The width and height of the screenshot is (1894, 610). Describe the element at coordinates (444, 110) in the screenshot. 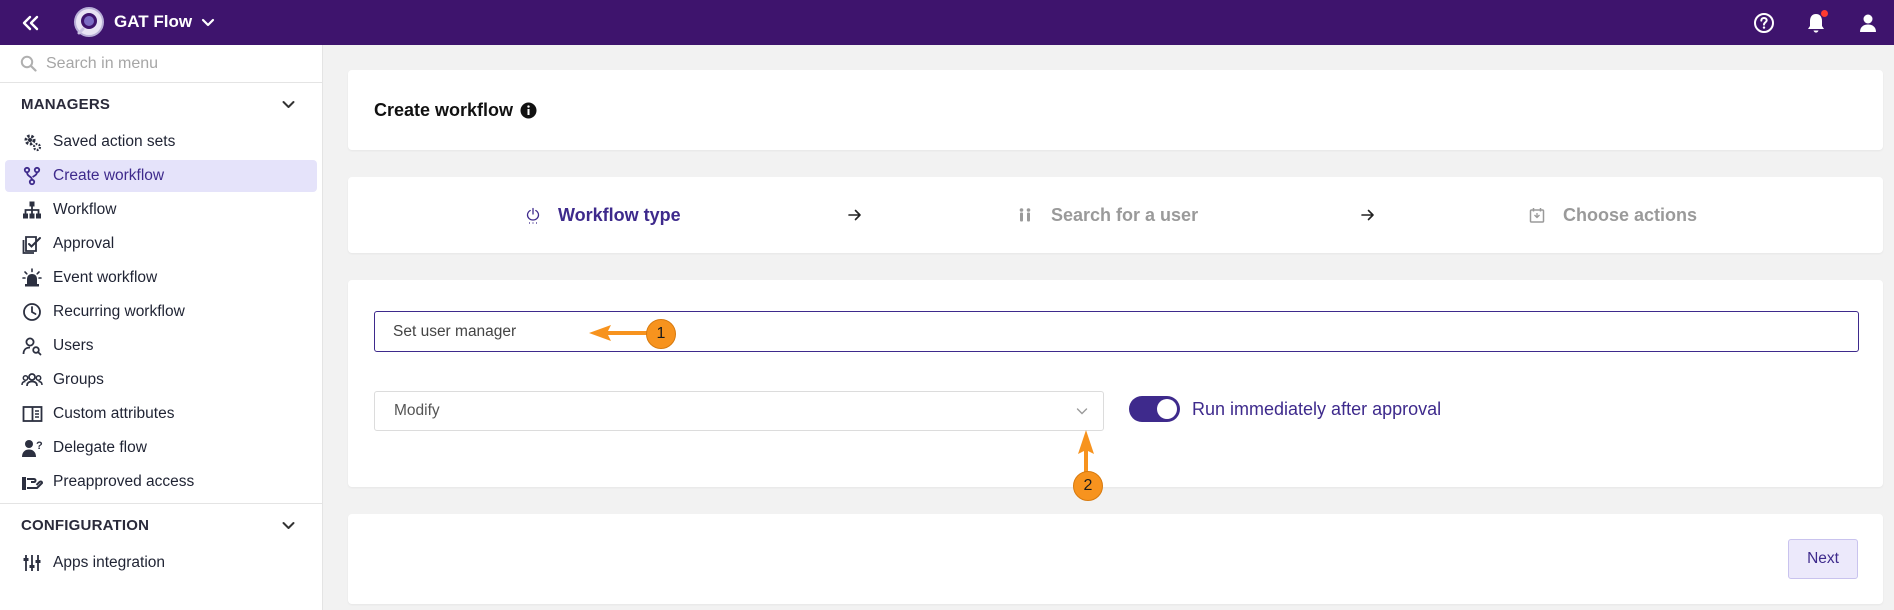

I see `page-title: Create workflow` at that location.